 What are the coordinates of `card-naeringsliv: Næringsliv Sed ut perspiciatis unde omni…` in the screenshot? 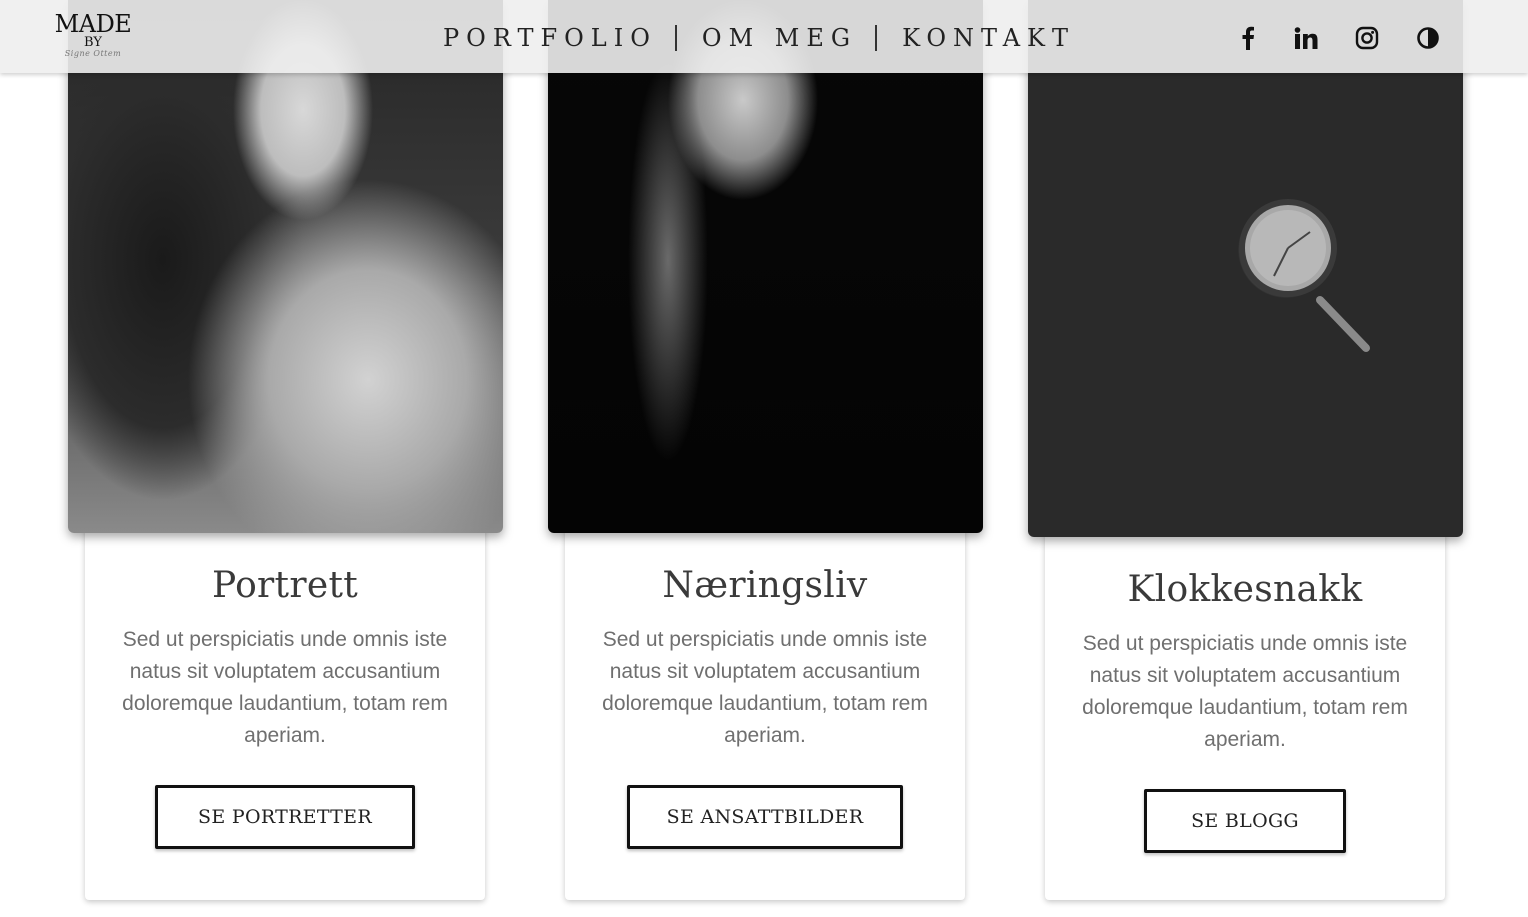 It's located at (765, 685).